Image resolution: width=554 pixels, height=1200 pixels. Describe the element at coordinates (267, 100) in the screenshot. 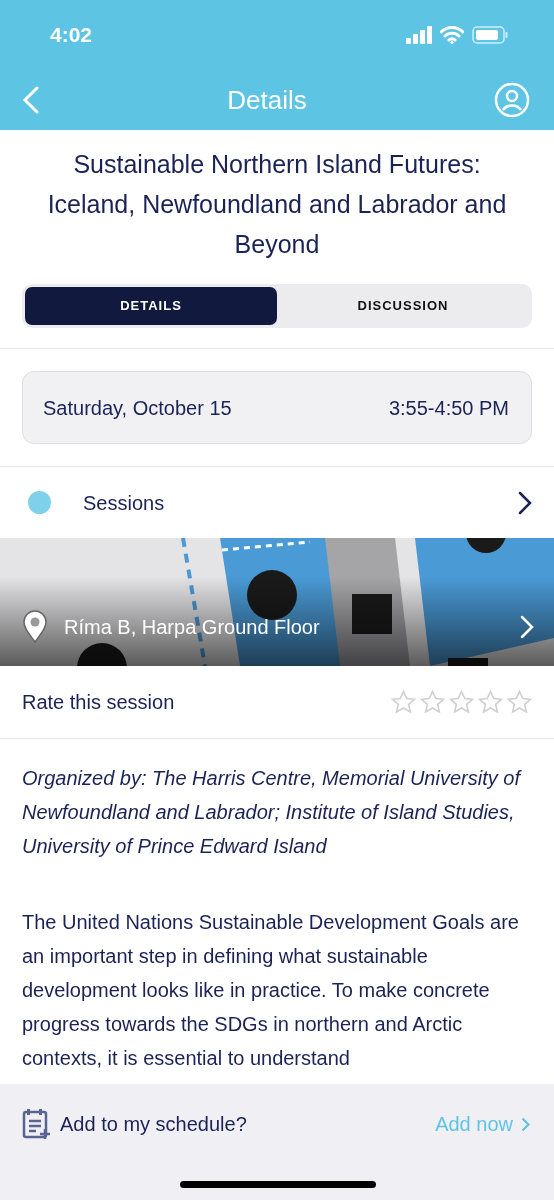

I see `screen-title: Details` at that location.